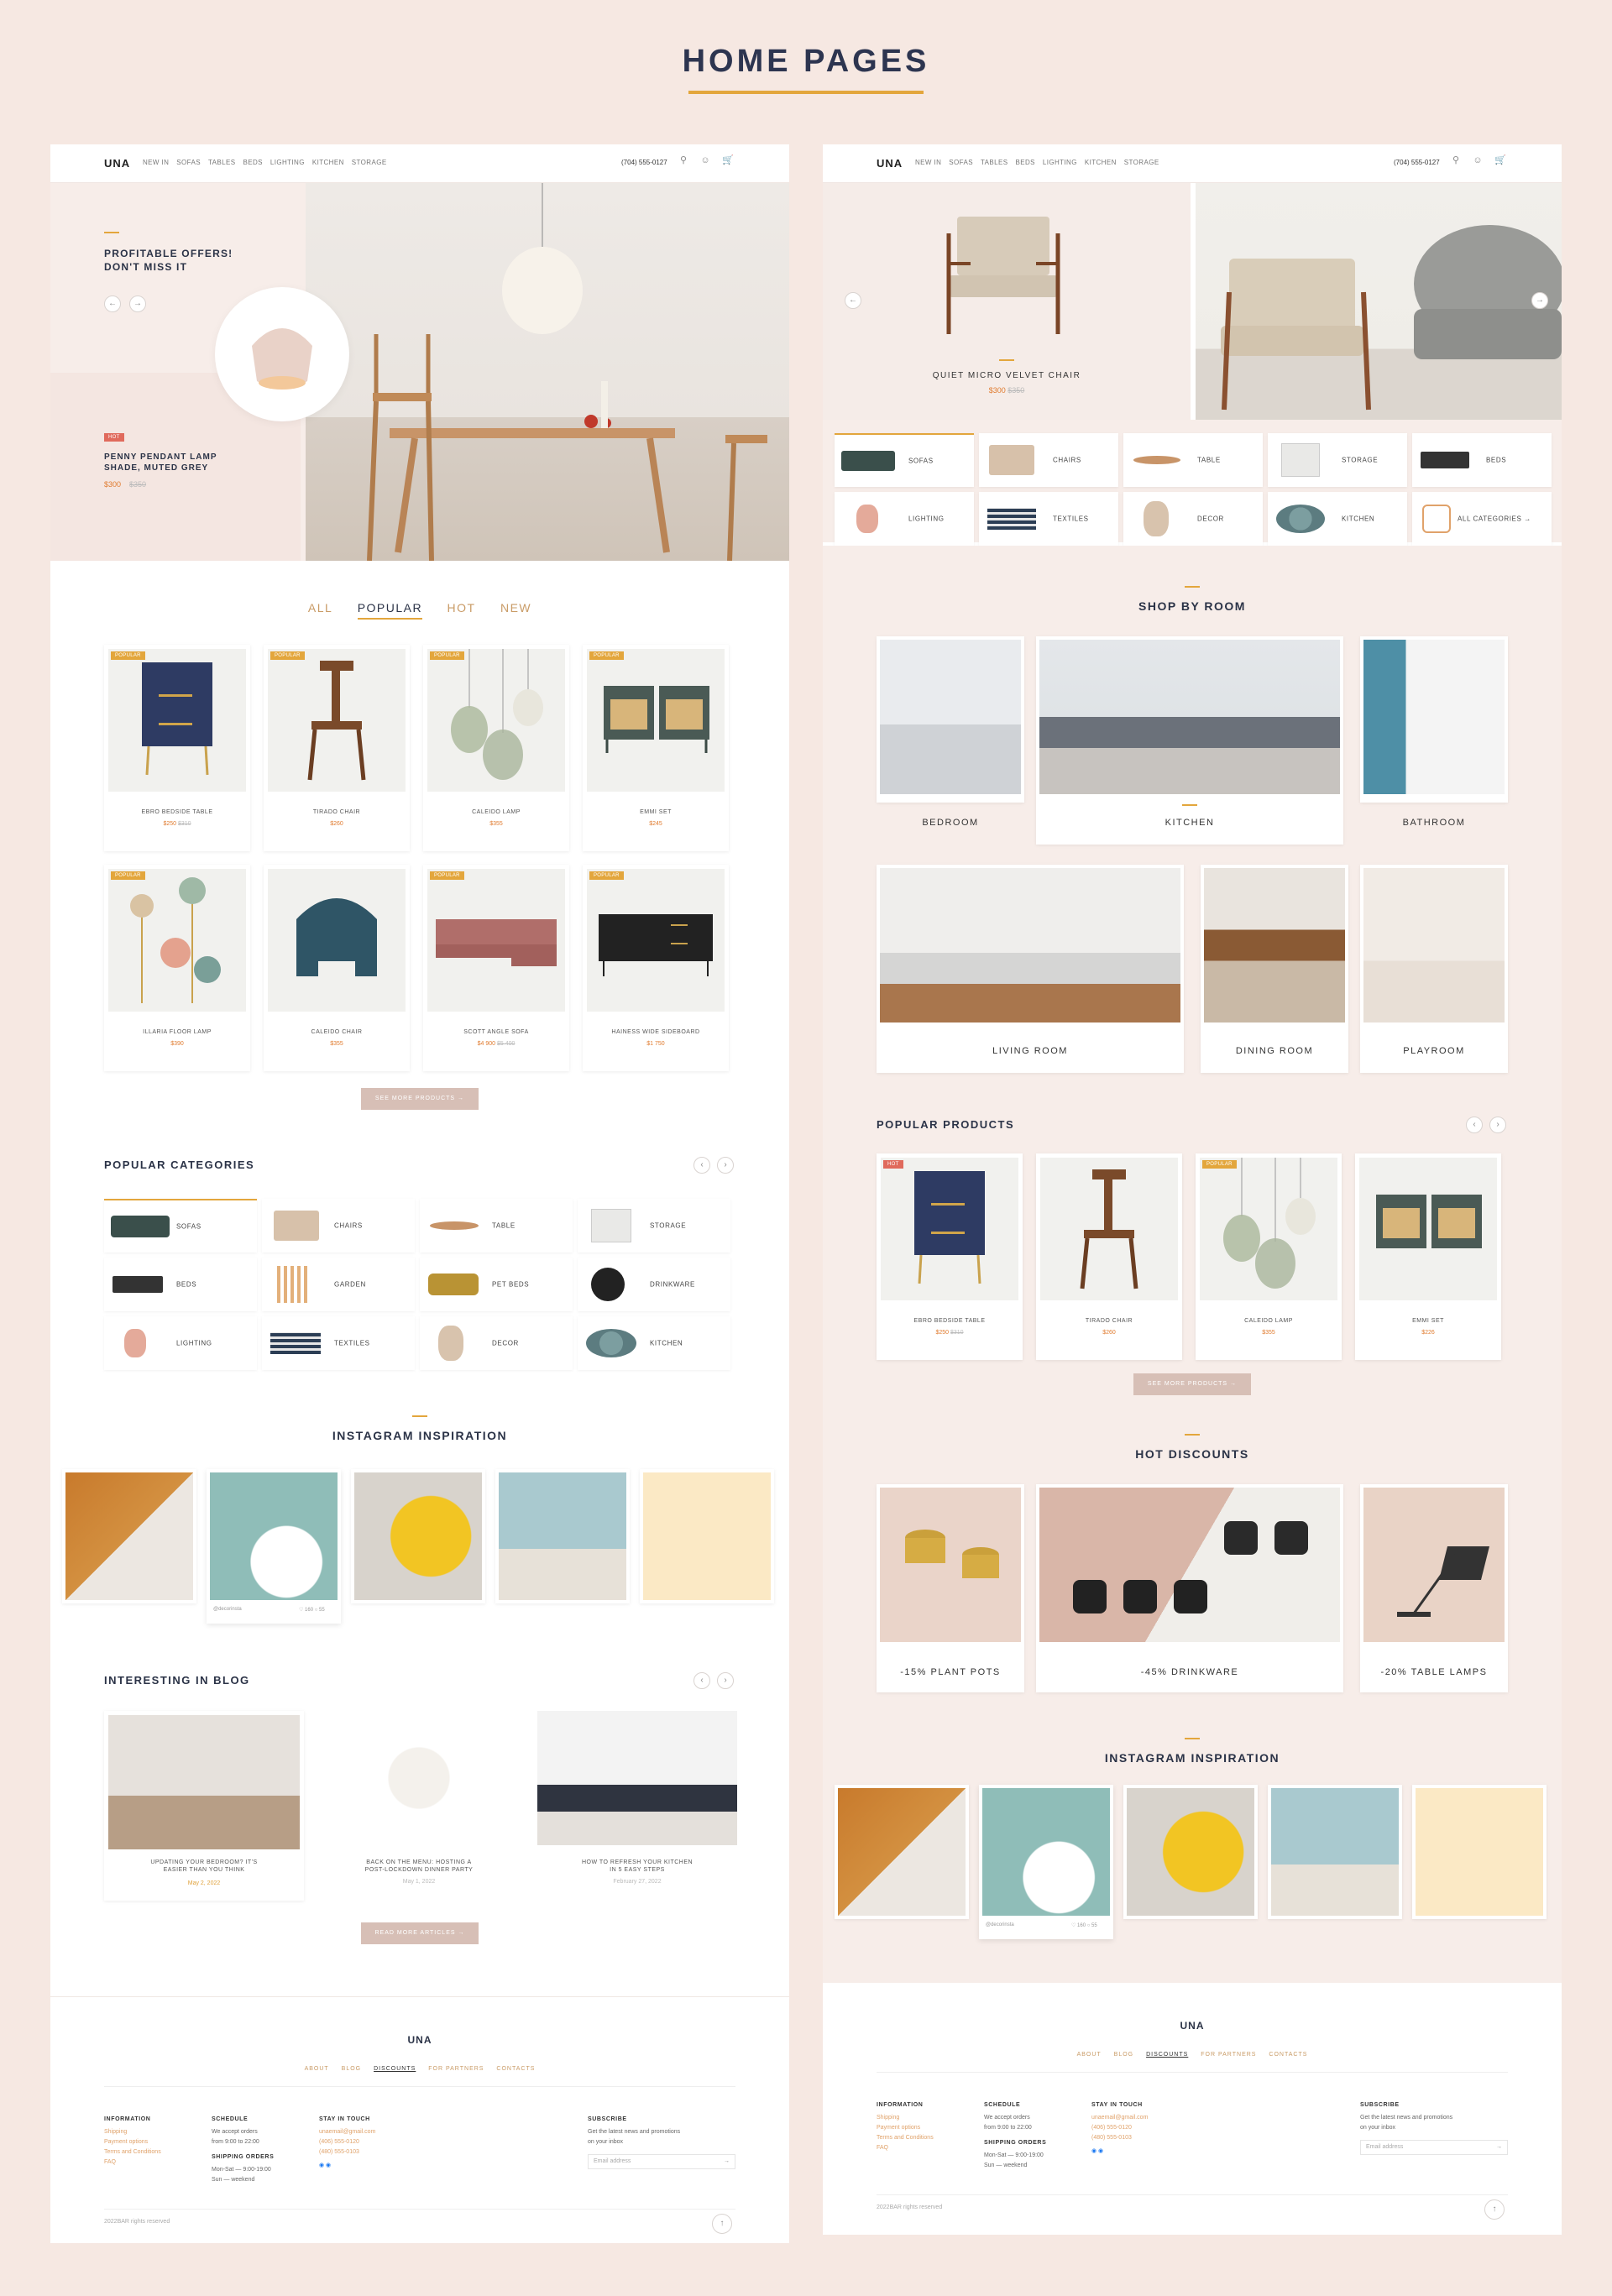 This screenshot has width=1612, height=2296. Describe the element at coordinates (337, 1032) in the screenshot. I see `product-name: CALEIDO CHAIR` at that location.